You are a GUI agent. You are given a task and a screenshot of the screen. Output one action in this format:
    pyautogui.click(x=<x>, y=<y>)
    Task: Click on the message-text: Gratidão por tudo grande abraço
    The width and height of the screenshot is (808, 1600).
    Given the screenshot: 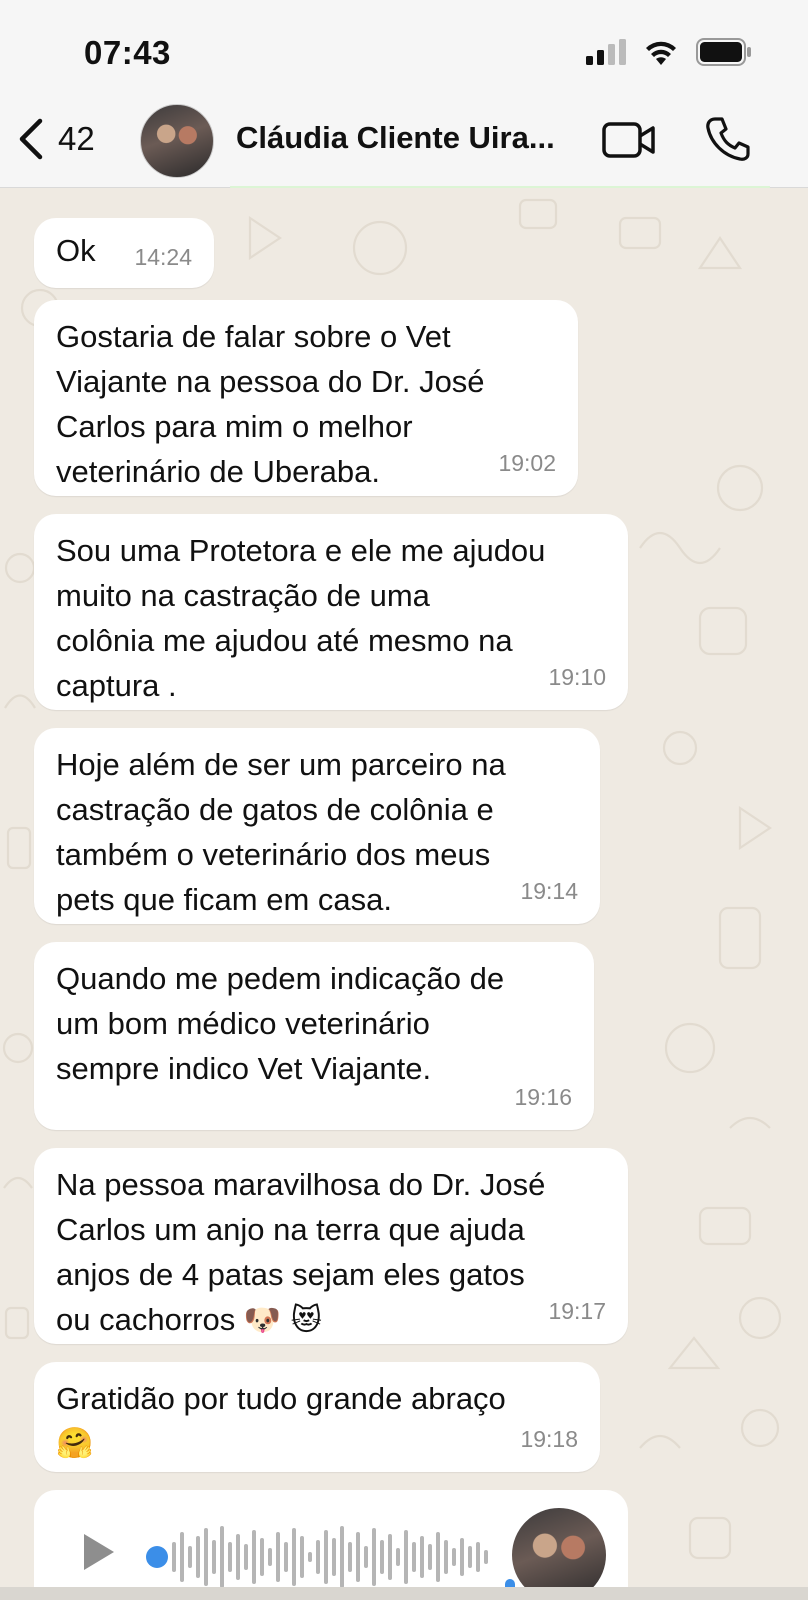 What is the action you would take?
    pyautogui.click(x=281, y=1398)
    